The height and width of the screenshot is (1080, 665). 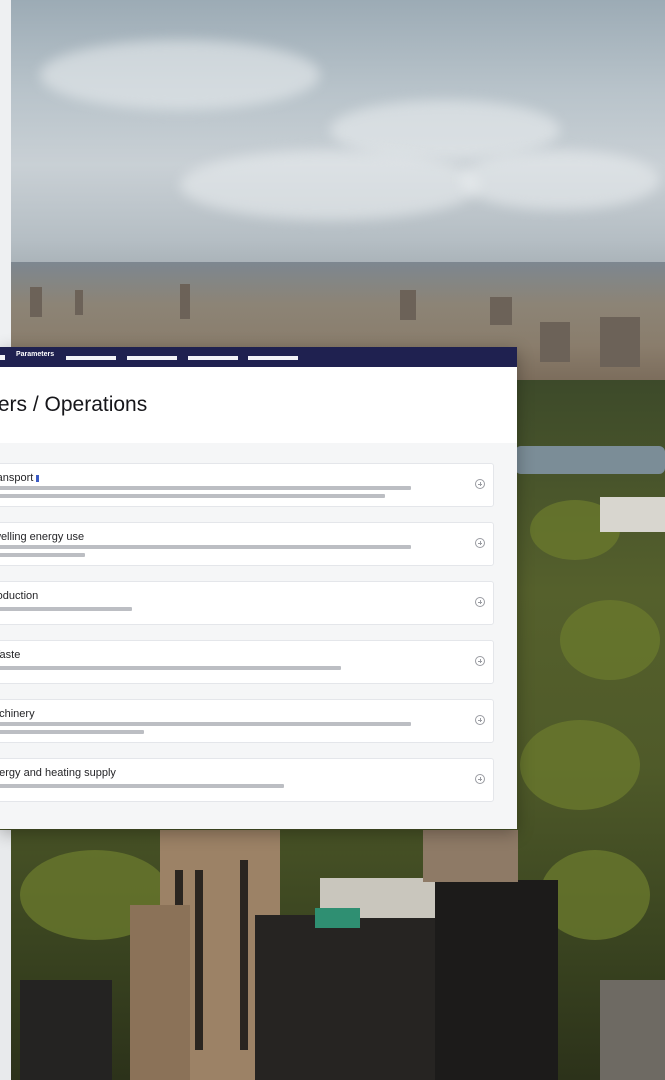 I want to click on list-item-dwelling-energy-use: welling energy use, so click(x=247, y=544).